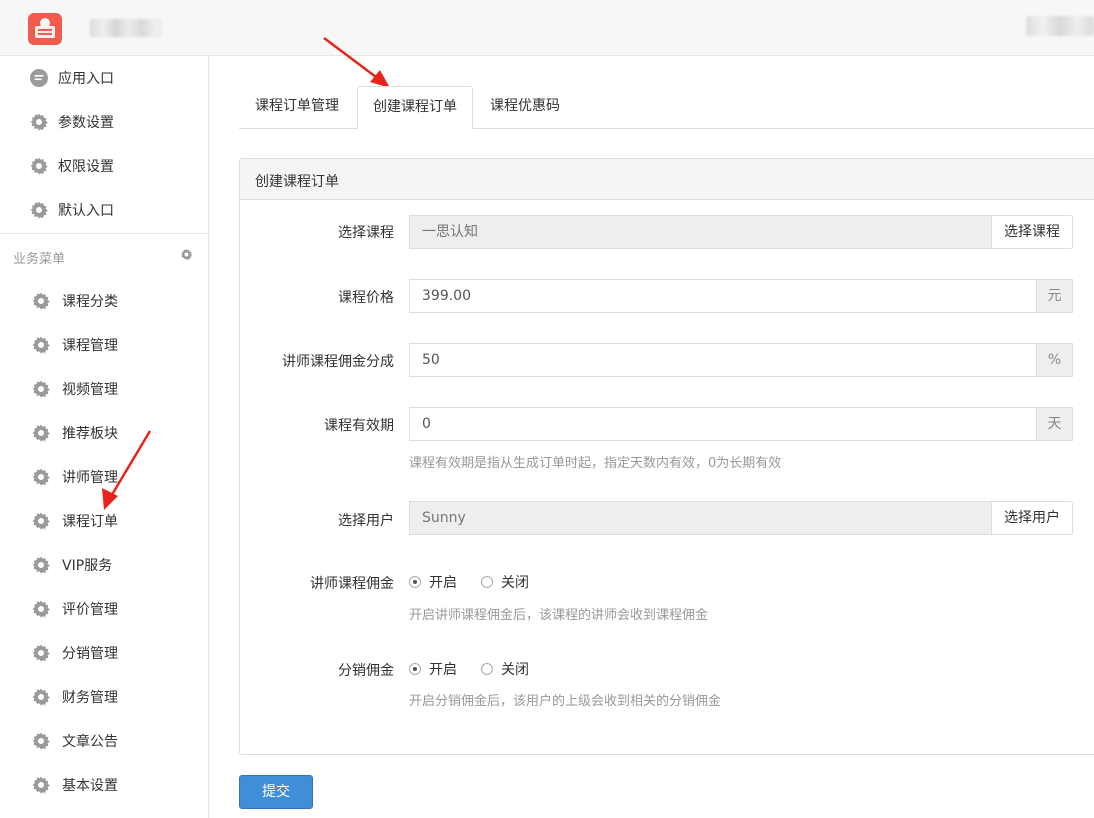  Describe the element at coordinates (352, 584) in the screenshot. I see `teacher-commission-label: 讲师课程佣金` at that location.